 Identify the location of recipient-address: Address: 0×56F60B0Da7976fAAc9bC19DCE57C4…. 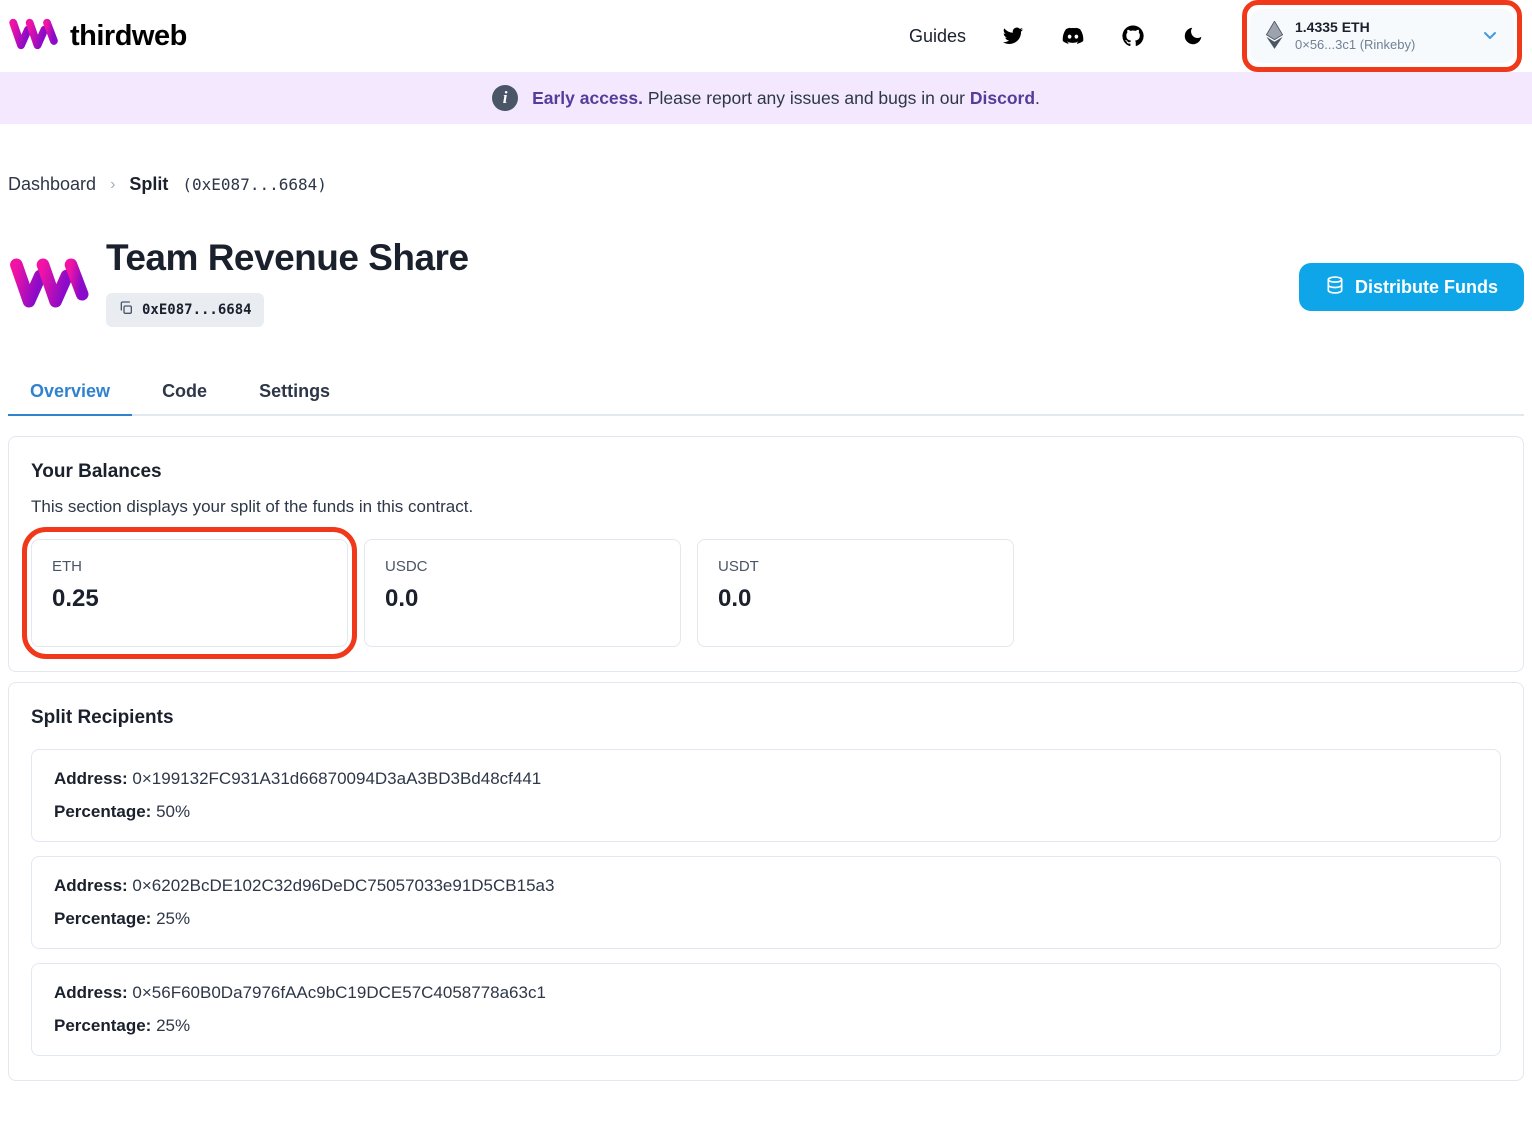
(300, 992).